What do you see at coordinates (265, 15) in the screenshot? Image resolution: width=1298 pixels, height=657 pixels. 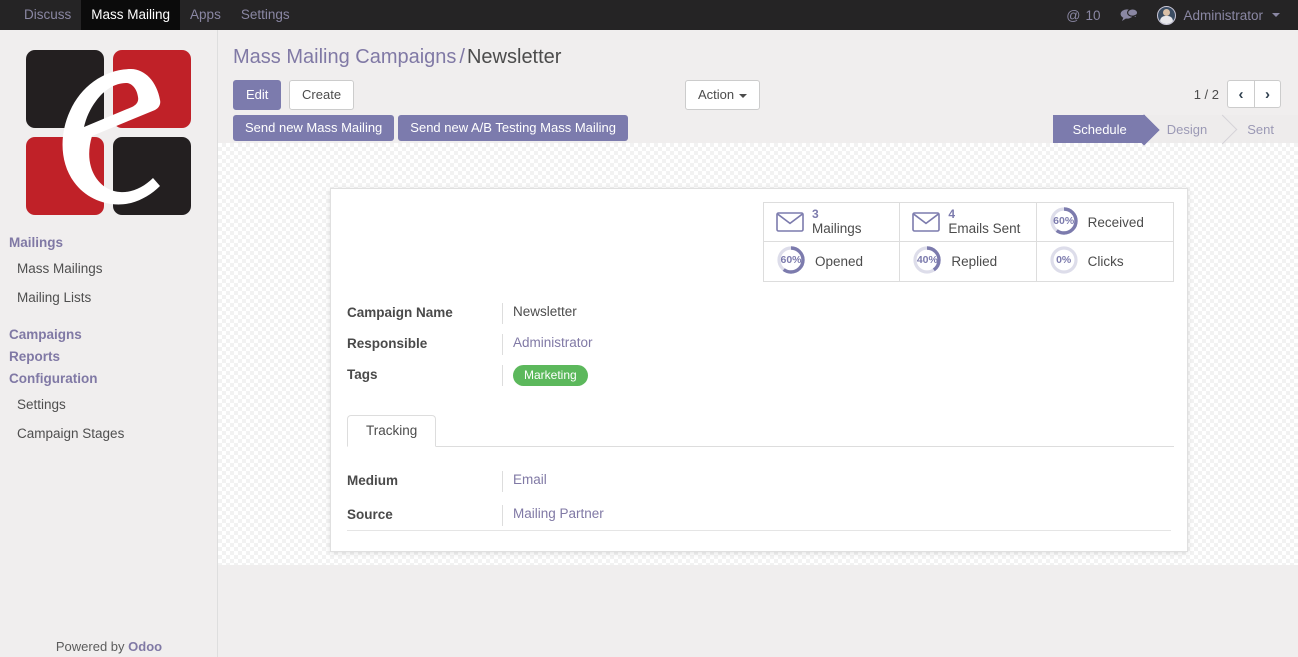 I see `nav-item-settings: Settings` at bounding box center [265, 15].